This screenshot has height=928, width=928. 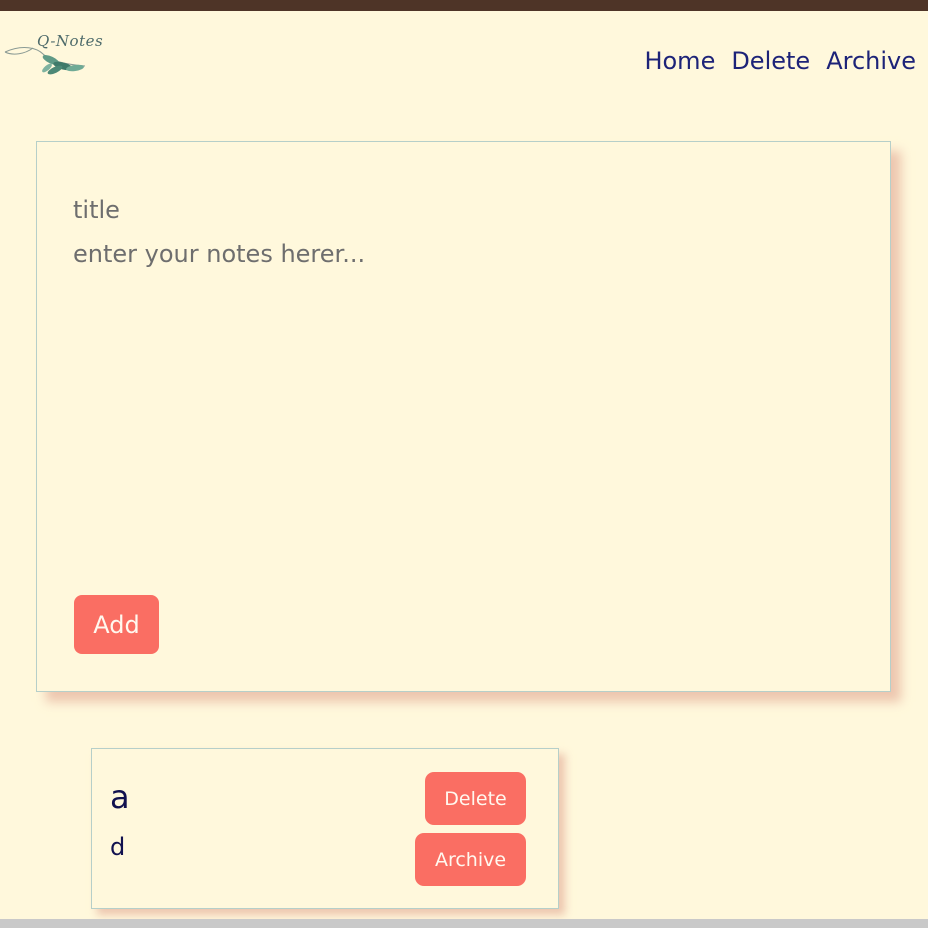 What do you see at coordinates (56, 54) in the screenshot?
I see `app-logo: Q-Notes` at bounding box center [56, 54].